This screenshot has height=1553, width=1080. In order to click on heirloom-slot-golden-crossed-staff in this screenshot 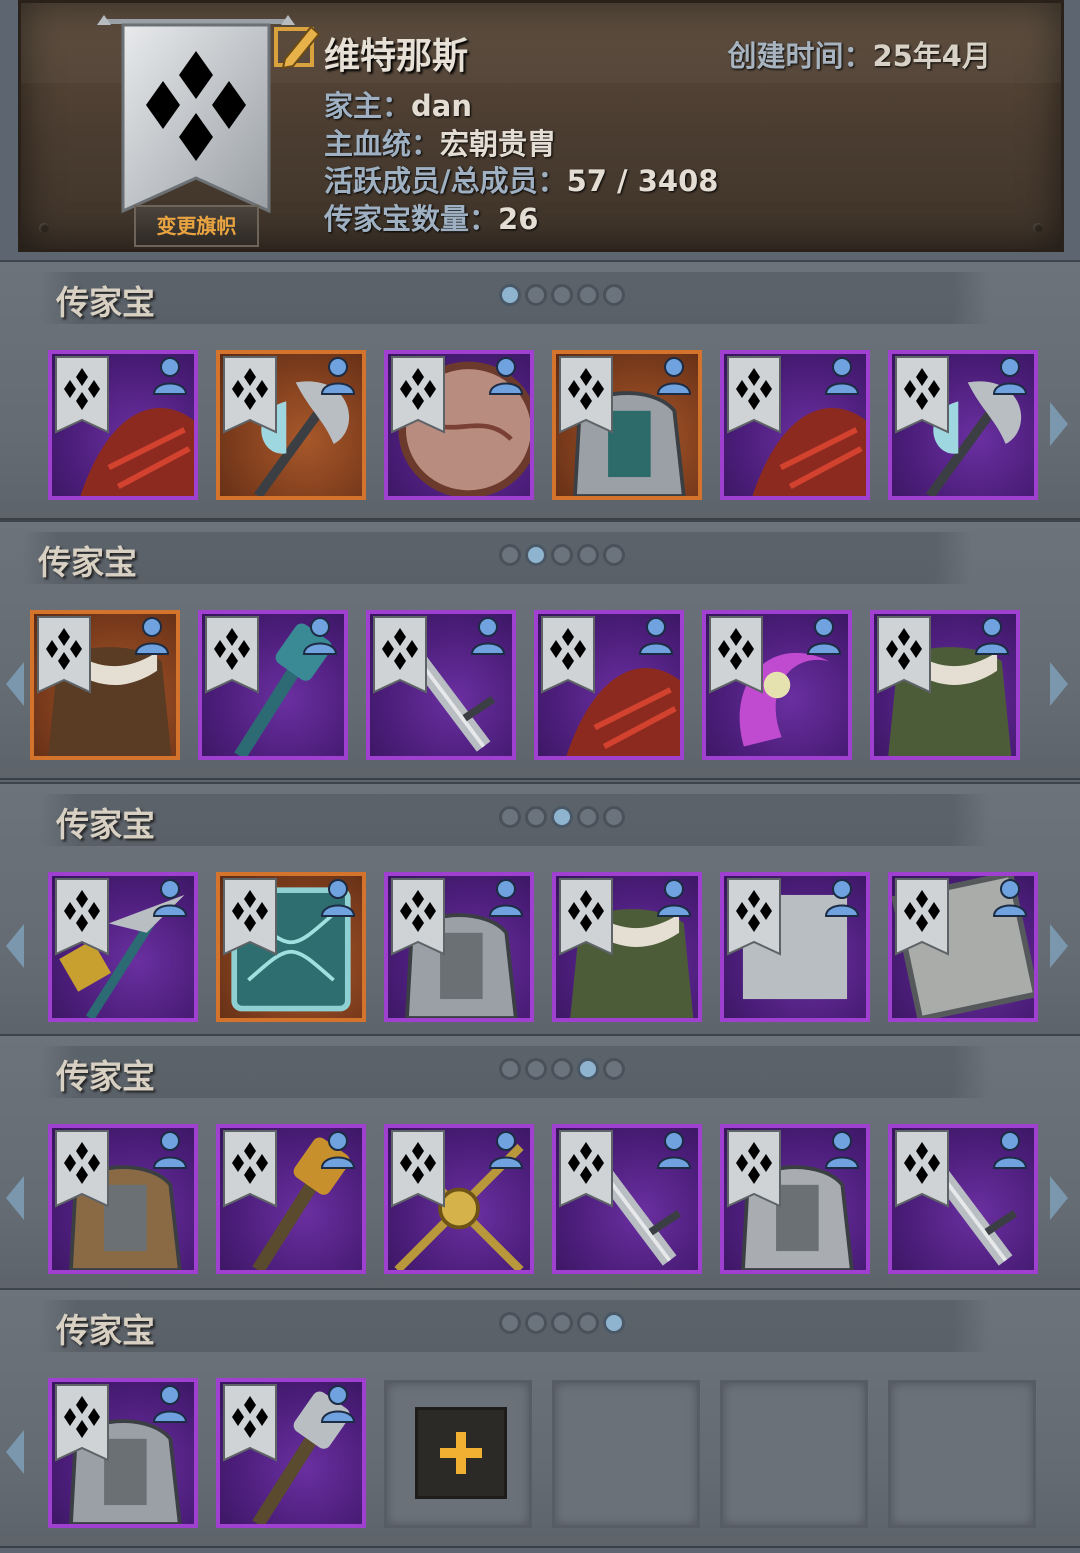, I will do `click(459, 1199)`.